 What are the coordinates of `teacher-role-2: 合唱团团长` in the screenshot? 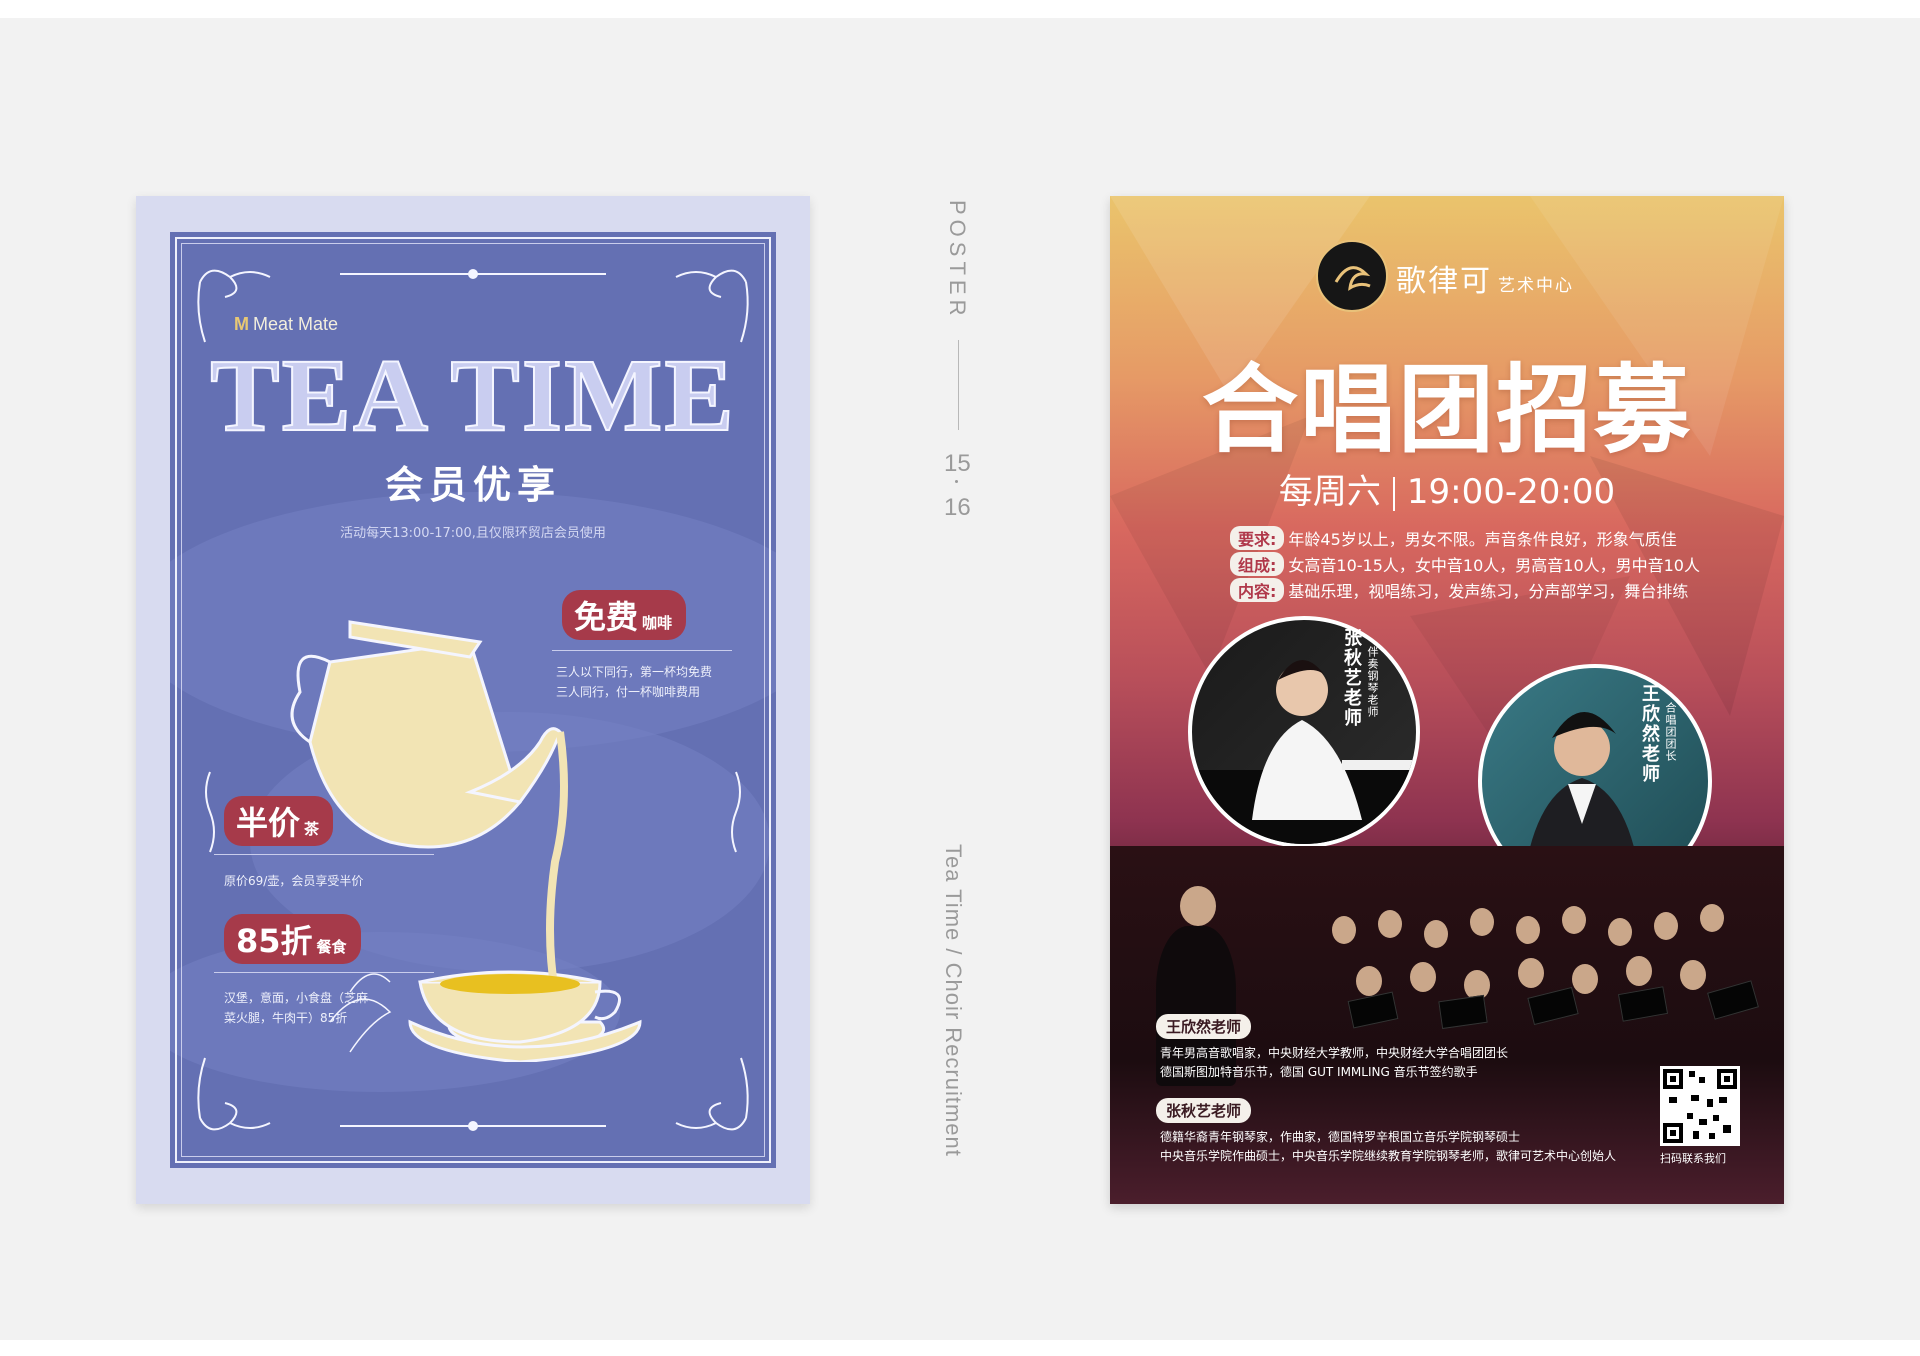 It's located at (1670, 732).